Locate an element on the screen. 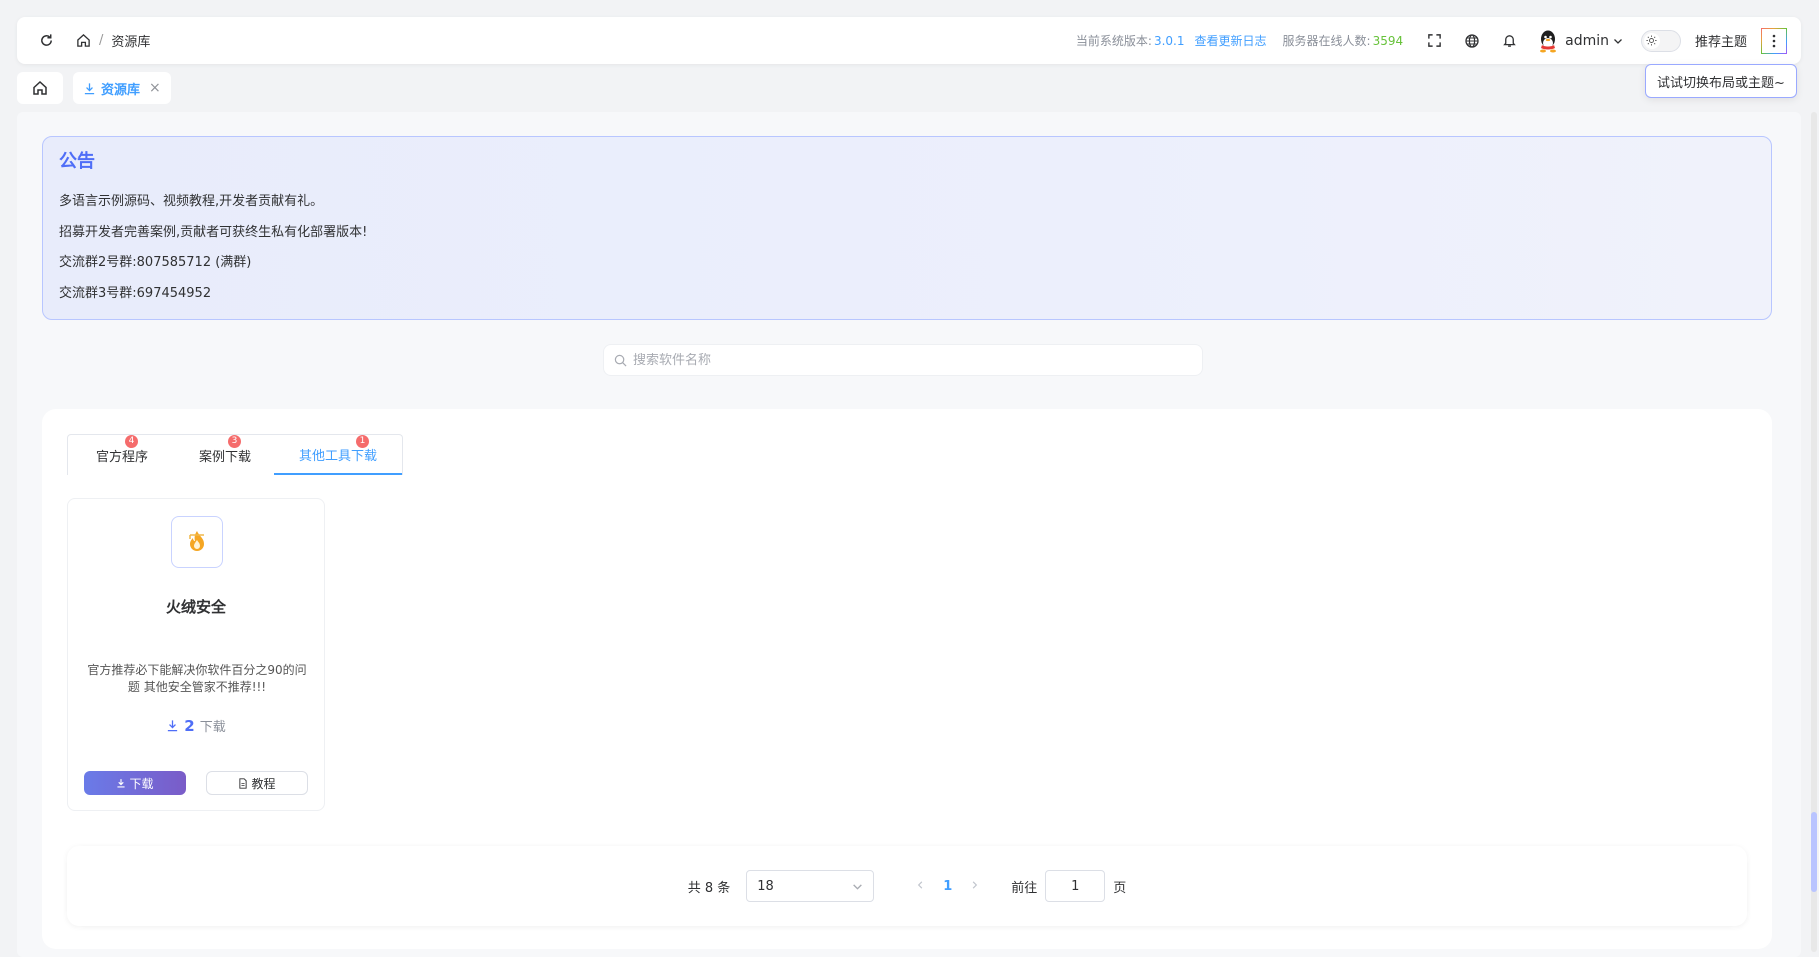 The width and height of the screenshot is (1819, 957). document-icon is located at coordinates (243, 783).